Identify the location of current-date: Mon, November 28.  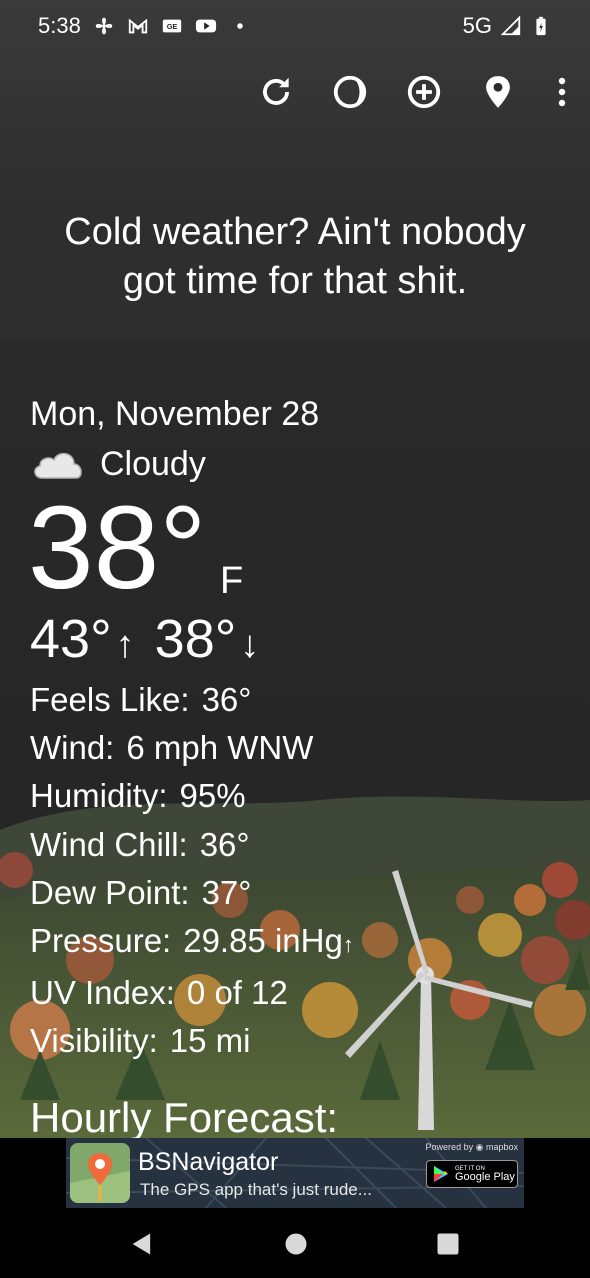
(175, 414).